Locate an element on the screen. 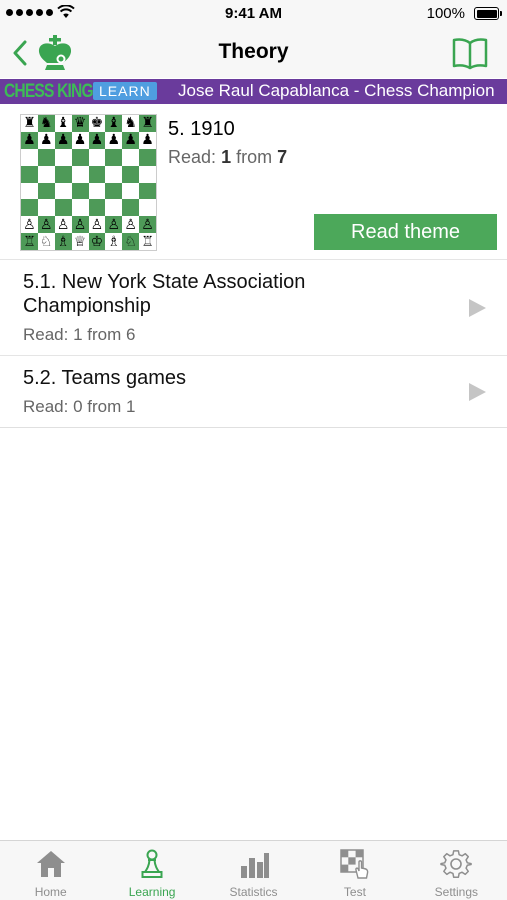 This screenshot has width=507, height=900. status-bar: 9:41 AM 100% is located at coordinates (253, 14).